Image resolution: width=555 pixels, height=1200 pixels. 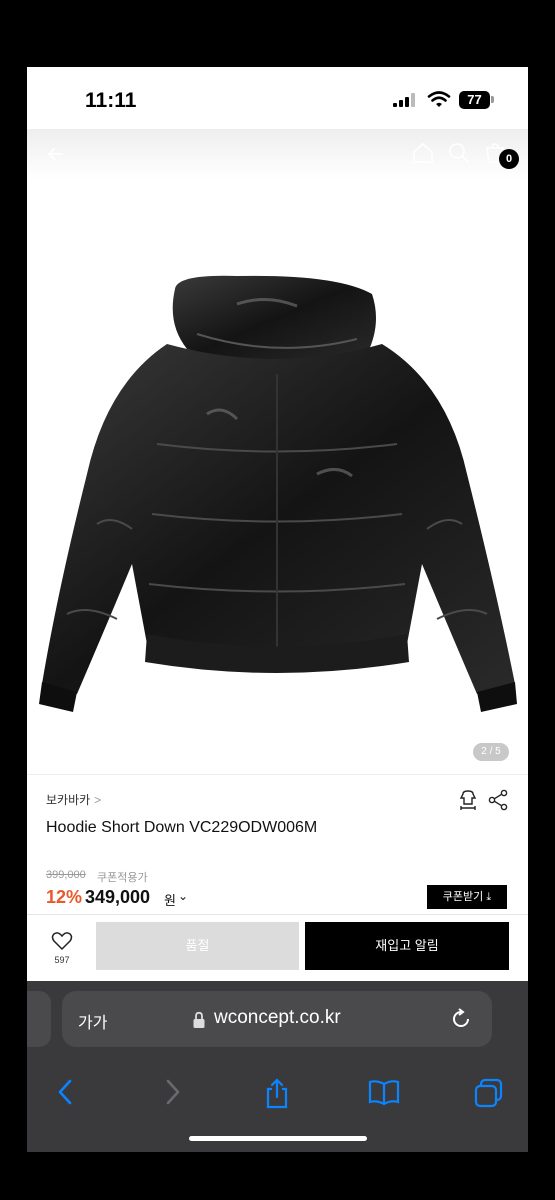 What do you see at coordinates (277, 1066) in the screenshot?
I see `browser-toolbar: 가가 wconcept.co.kr` at bounding box center [277, 1066].